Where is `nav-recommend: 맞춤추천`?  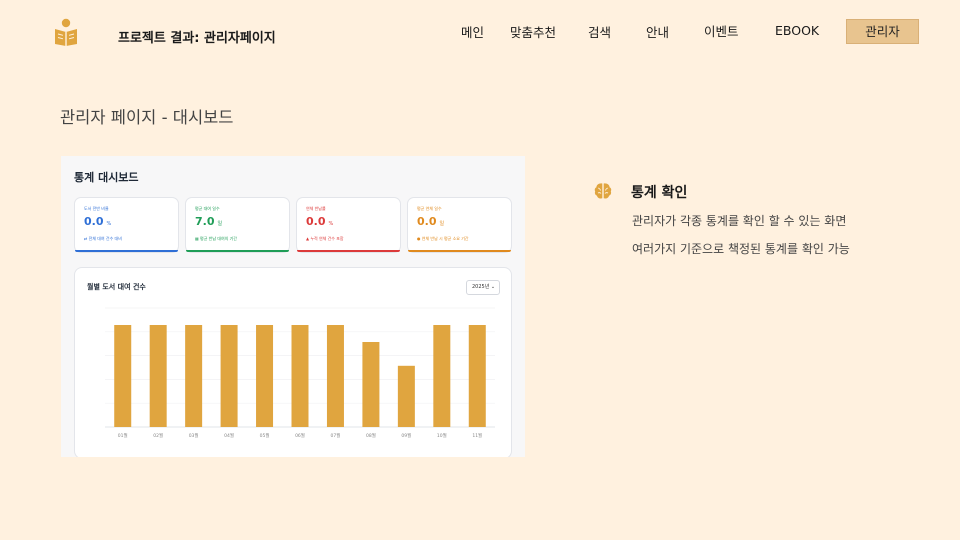 nav-recommend: 맞춤추천 is located at coordinates (533, 31).